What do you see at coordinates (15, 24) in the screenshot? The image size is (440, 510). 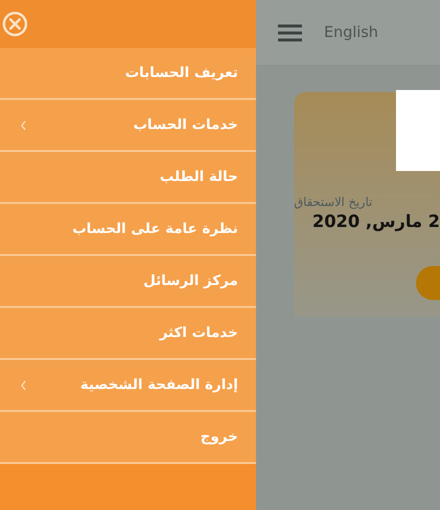 I see `close-icon` at bounding box center [15, 24].